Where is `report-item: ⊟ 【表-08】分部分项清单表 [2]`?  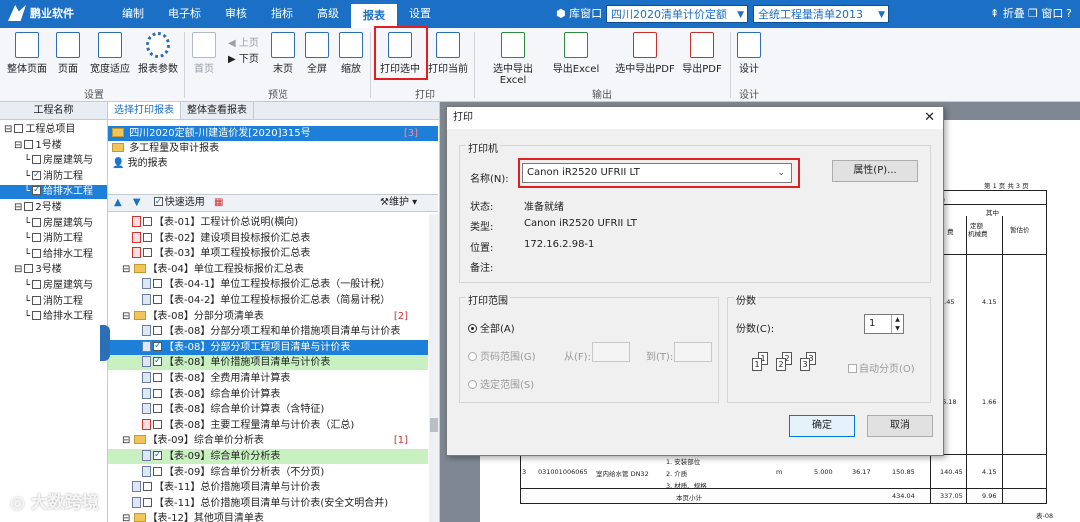
report-item: ⊟ 【表-08】分部分项清单表 [2] is located at coordinates (268, 316).